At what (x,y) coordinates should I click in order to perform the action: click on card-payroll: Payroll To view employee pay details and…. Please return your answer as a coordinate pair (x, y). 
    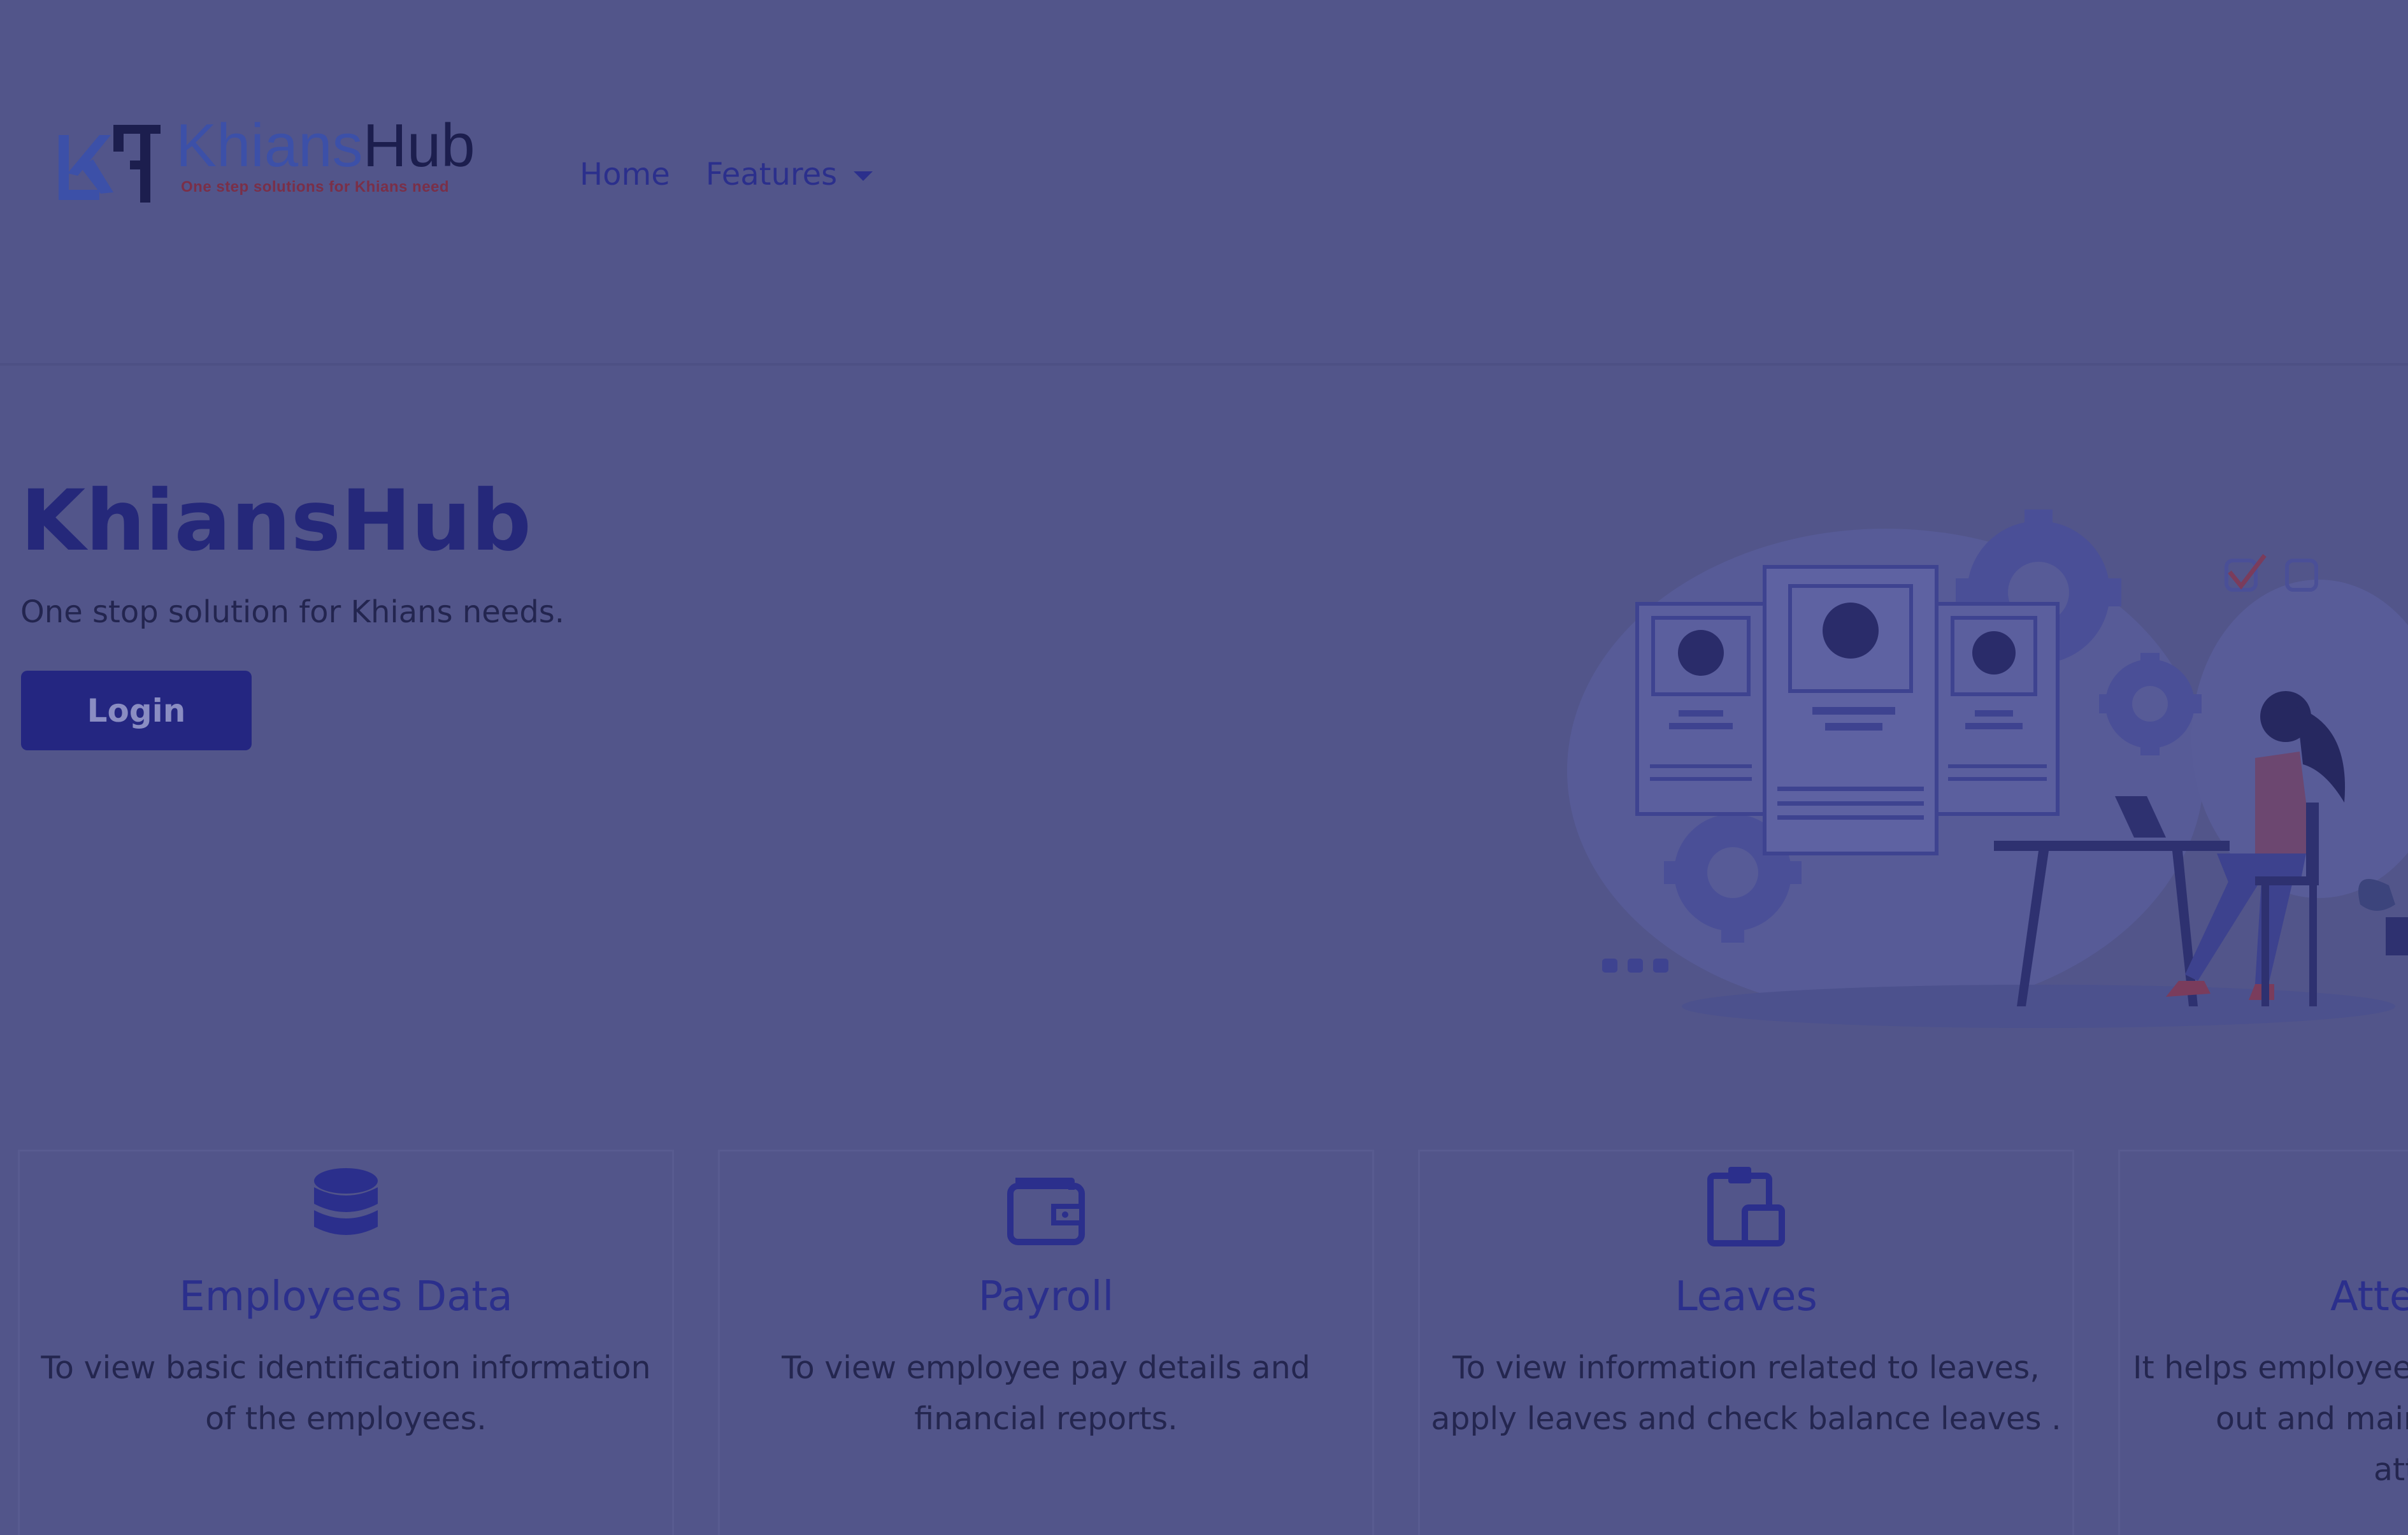
    Looking at the image, I should click on (1046, 1342).